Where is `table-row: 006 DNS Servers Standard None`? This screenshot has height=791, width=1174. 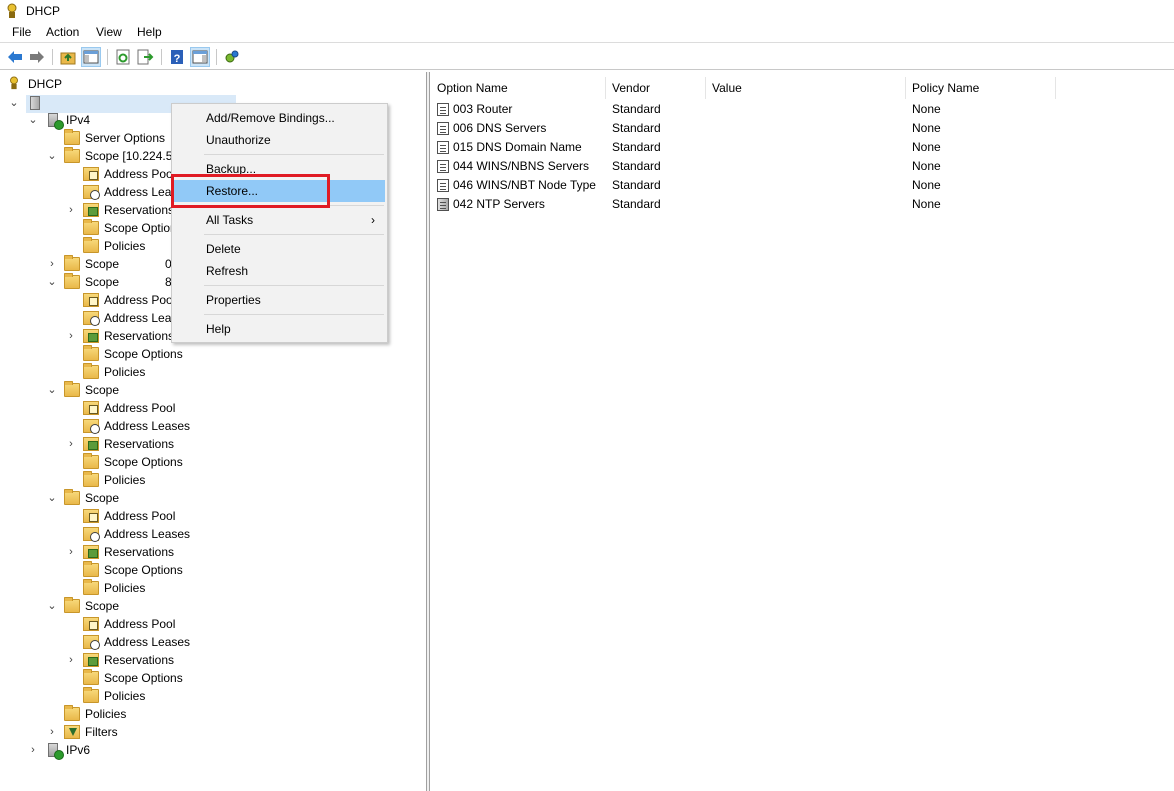
table-row: 006 DNS Servers Standard None is located at coordinates (801, 128).